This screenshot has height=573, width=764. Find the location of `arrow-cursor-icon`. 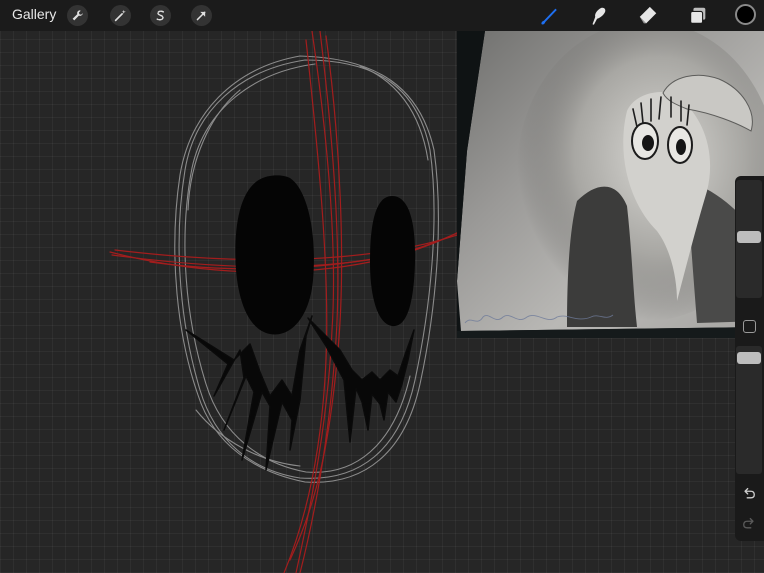

arrow-cursor-icon is located at coordinates (201, 16).